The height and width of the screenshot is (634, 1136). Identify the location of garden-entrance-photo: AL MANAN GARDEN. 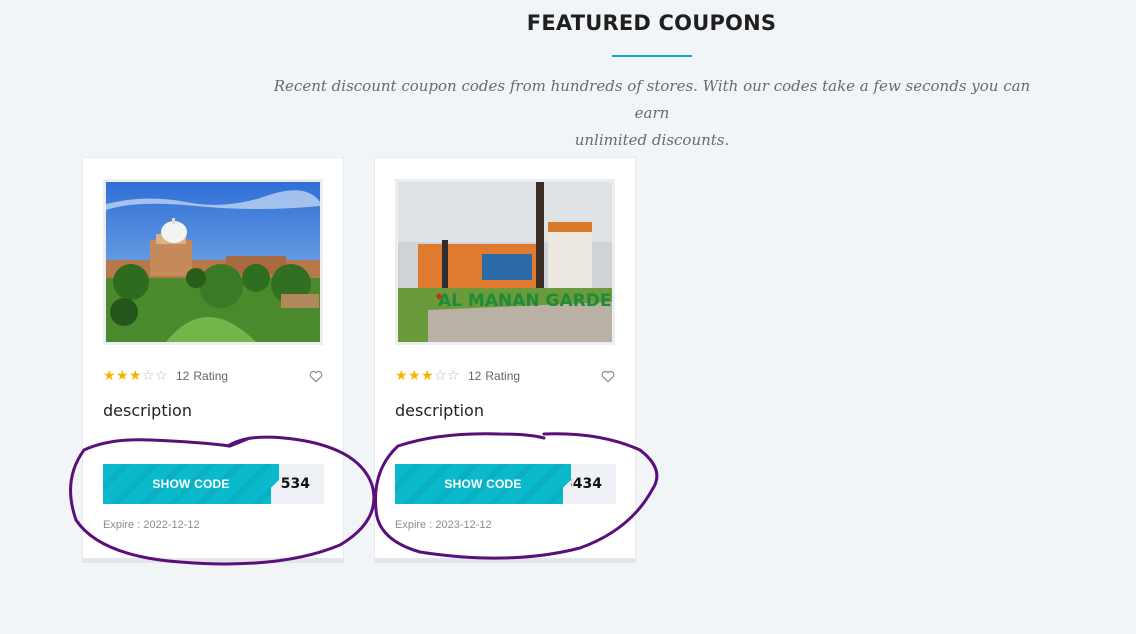
(505, 262).